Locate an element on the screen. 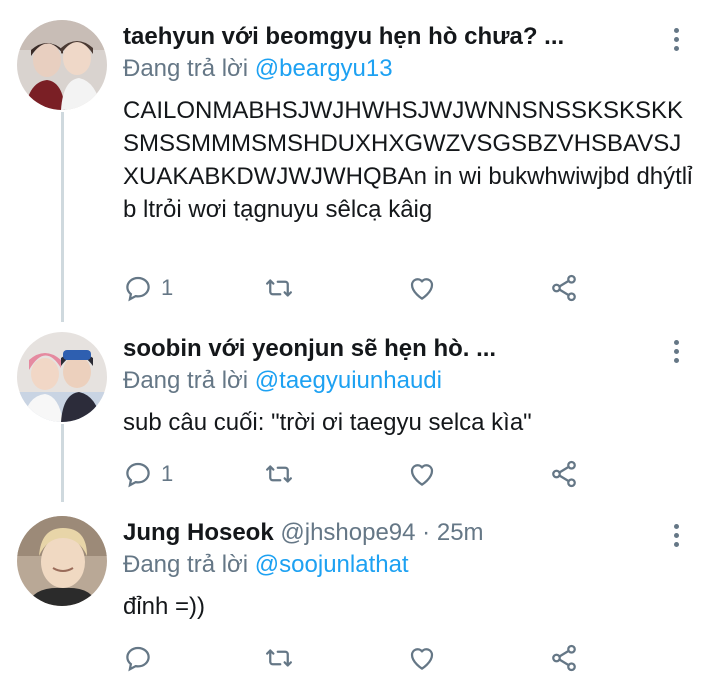 This screenshot has height=682, width=720. reply-context: Đang trả lời @soojunlathat is located at coordinates (266, 565).